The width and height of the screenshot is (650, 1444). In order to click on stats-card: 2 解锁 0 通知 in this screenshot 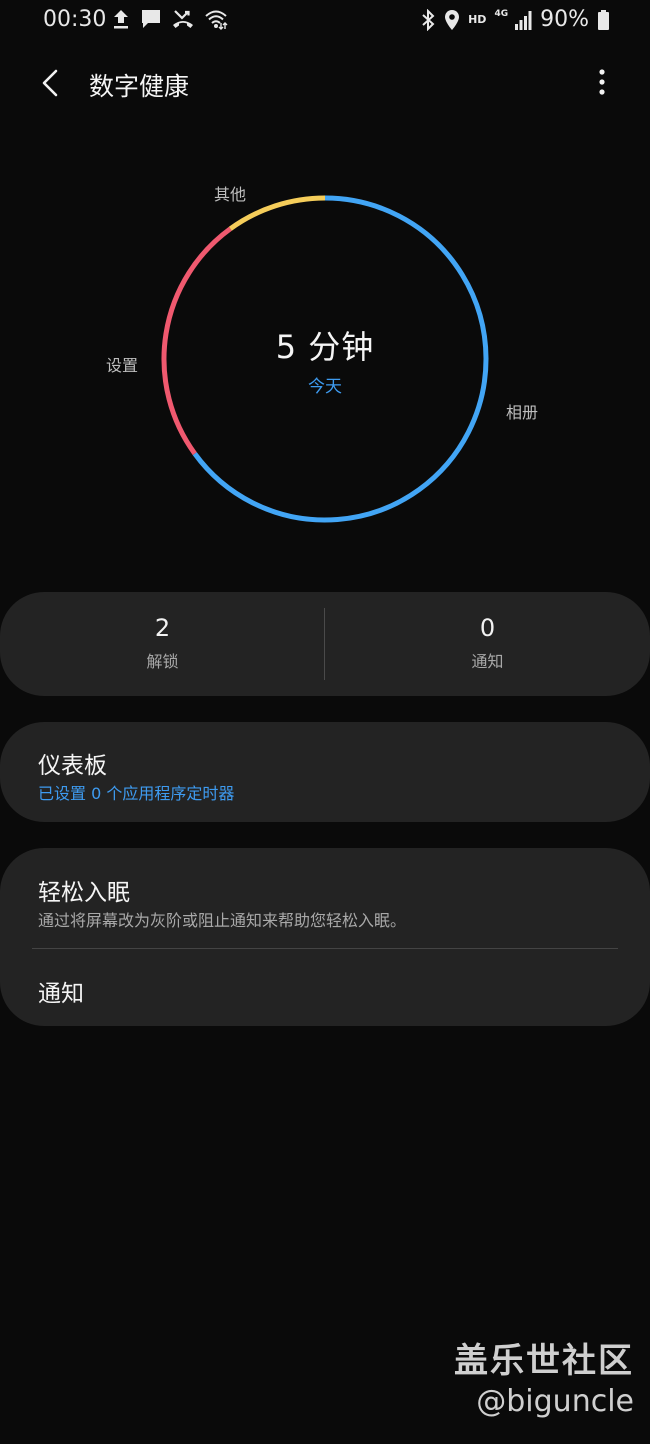, I will do `click(325, 644)`.